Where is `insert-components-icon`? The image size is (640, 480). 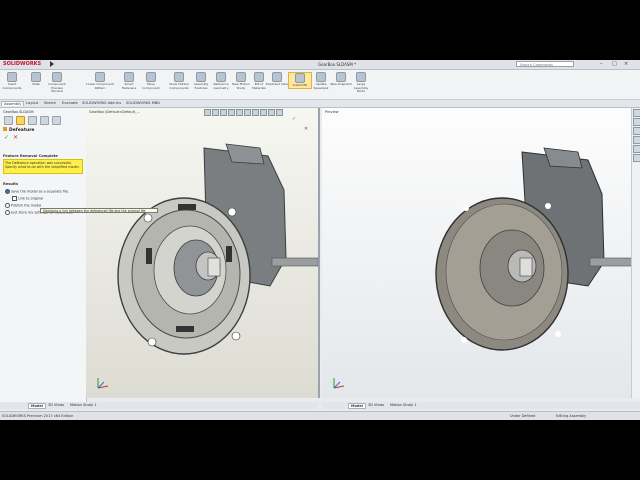 insert-components-icon is located at coordinates (12, 77).